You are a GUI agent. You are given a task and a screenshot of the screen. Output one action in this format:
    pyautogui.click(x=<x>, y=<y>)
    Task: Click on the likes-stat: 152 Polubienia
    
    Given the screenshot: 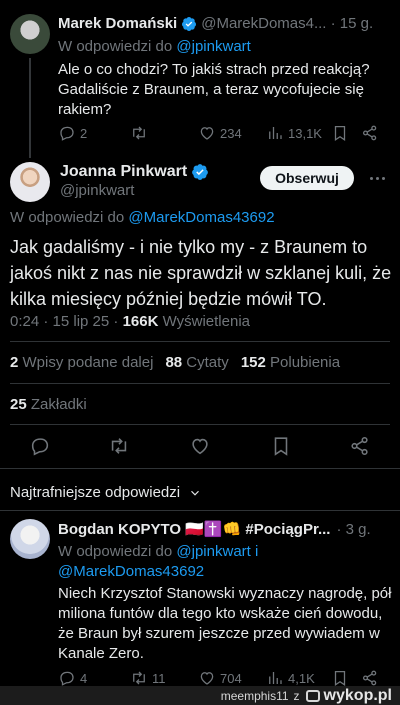 What is the action you would take?
    pyautogui.click(x=290, y=362)
    